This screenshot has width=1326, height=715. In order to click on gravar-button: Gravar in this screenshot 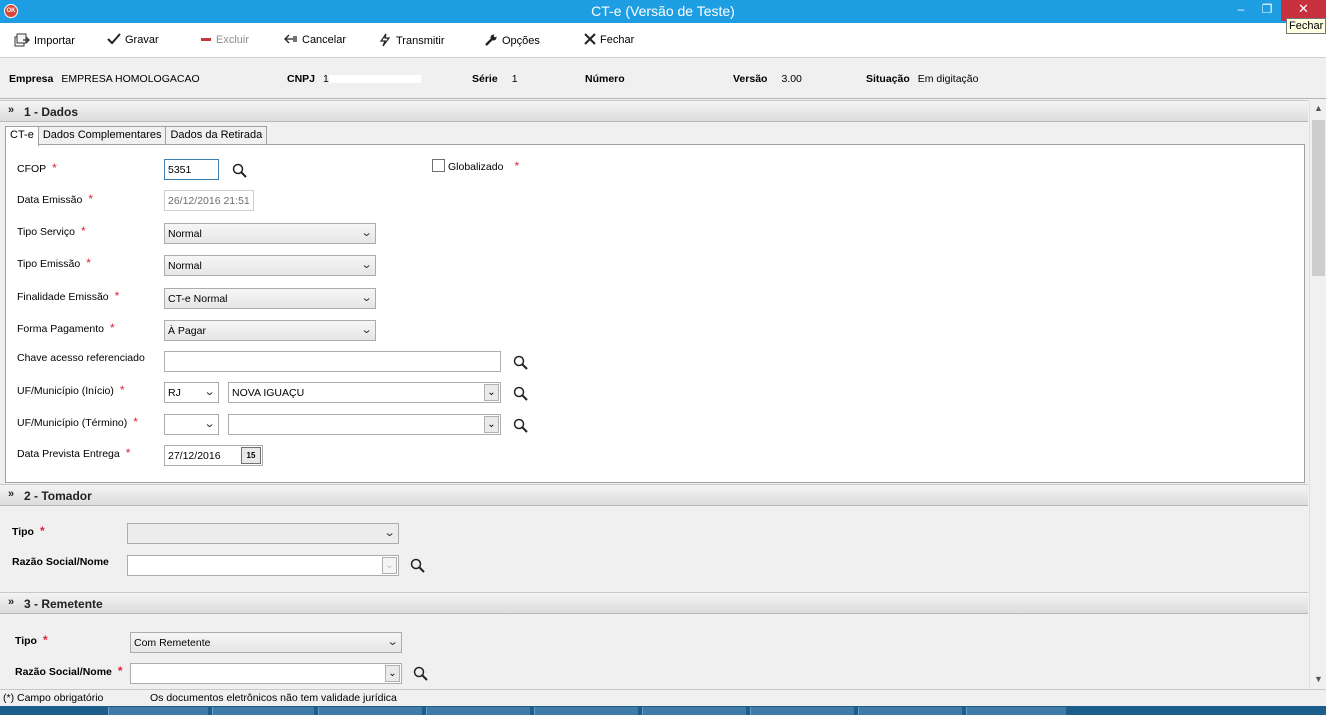, I will do `click(133, 40)`.